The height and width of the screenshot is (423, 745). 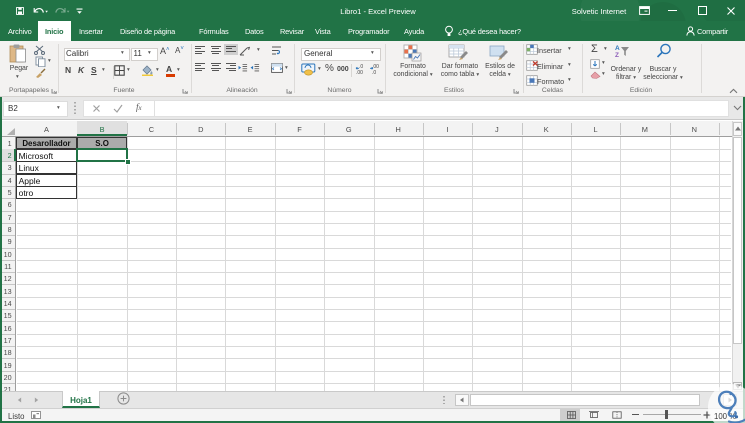 I want to click on svg-text: .00, so click(x=359, y=72).